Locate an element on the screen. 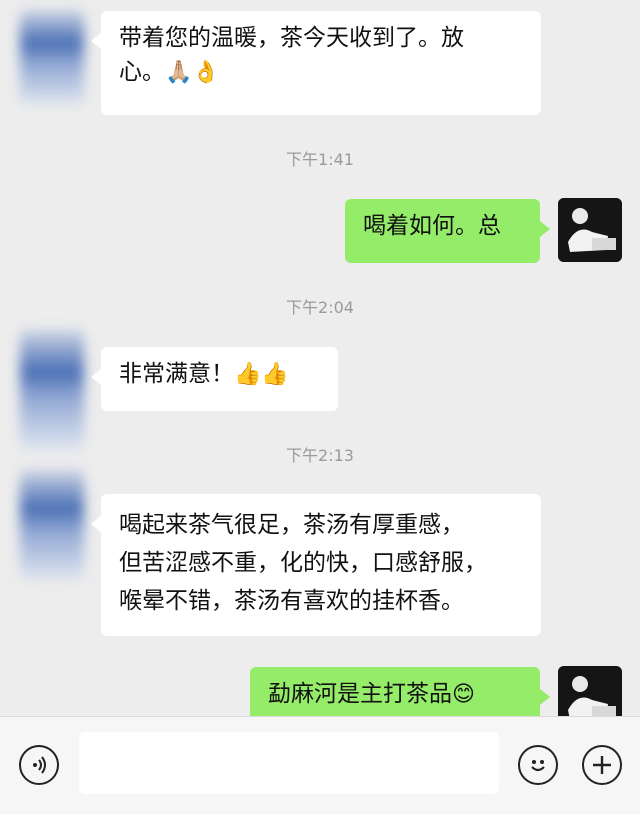 The image size is (640, 814). message-text-line: 喝起来茶气很足，茶汤有厚重感， is located at coordinates (291, 525).